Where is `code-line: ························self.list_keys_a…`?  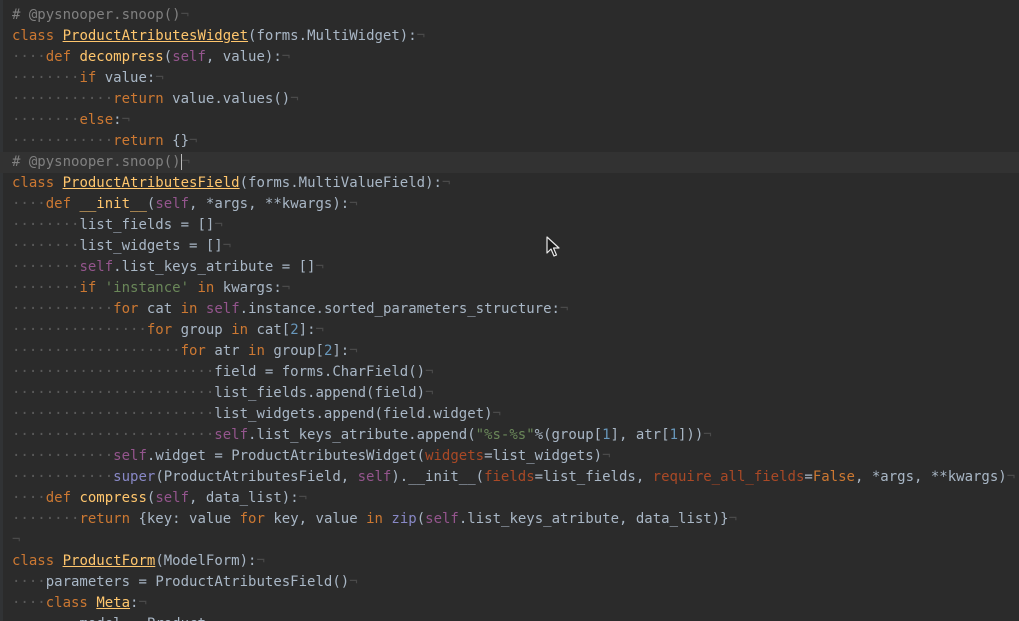
code-line: ························self.list_keys_a… is located at coordinates (362, 435).